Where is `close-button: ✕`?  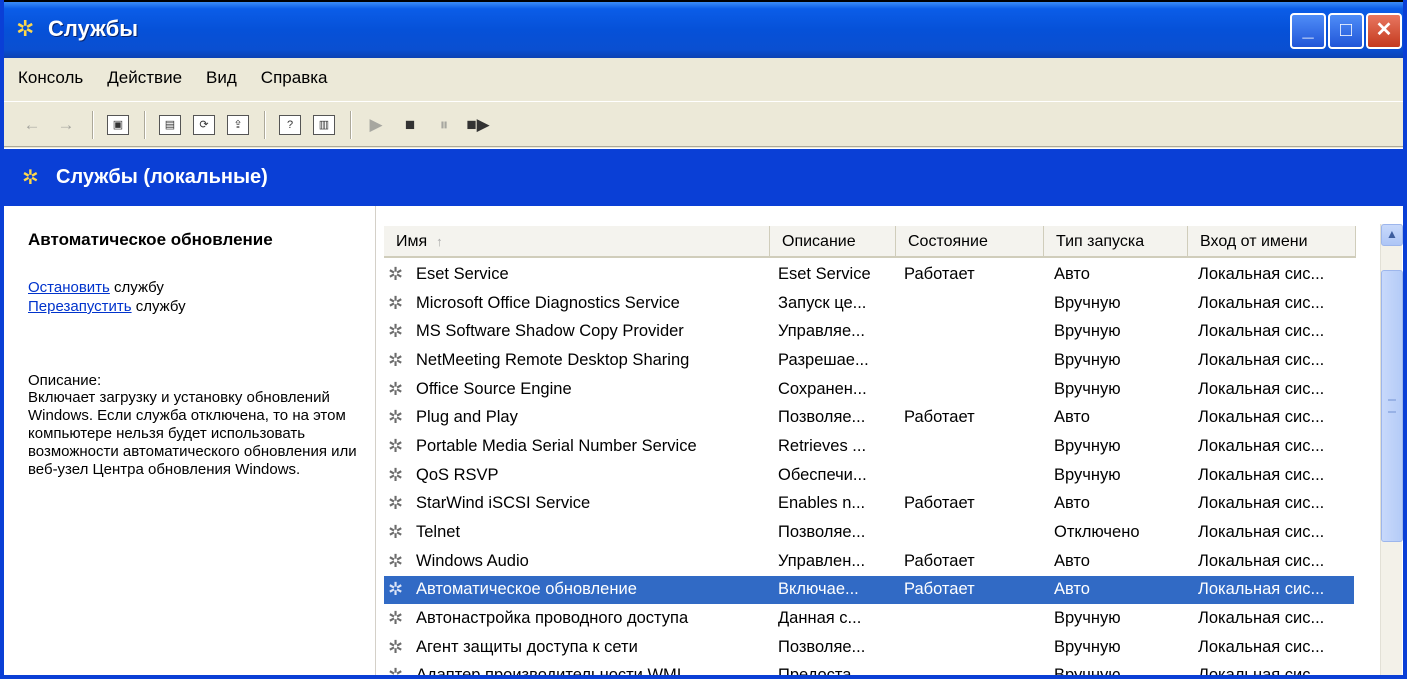
close-button: ✕ is located at coordinates (1384, 31).